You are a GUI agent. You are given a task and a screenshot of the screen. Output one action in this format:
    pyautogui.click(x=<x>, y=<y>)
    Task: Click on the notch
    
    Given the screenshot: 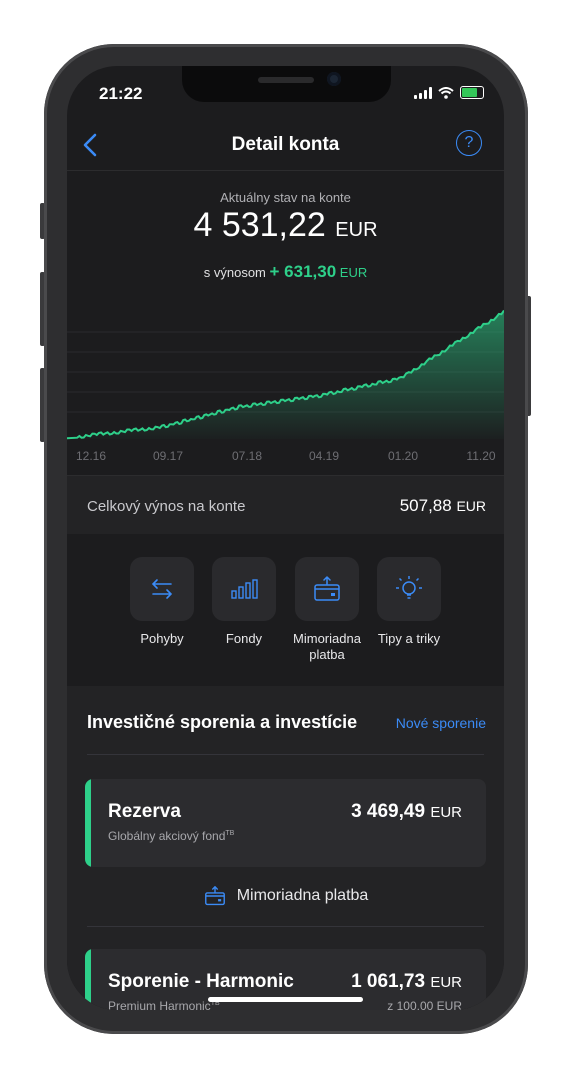 What is the action you would take?
    pyautogui.click(x=286, y=84)
    